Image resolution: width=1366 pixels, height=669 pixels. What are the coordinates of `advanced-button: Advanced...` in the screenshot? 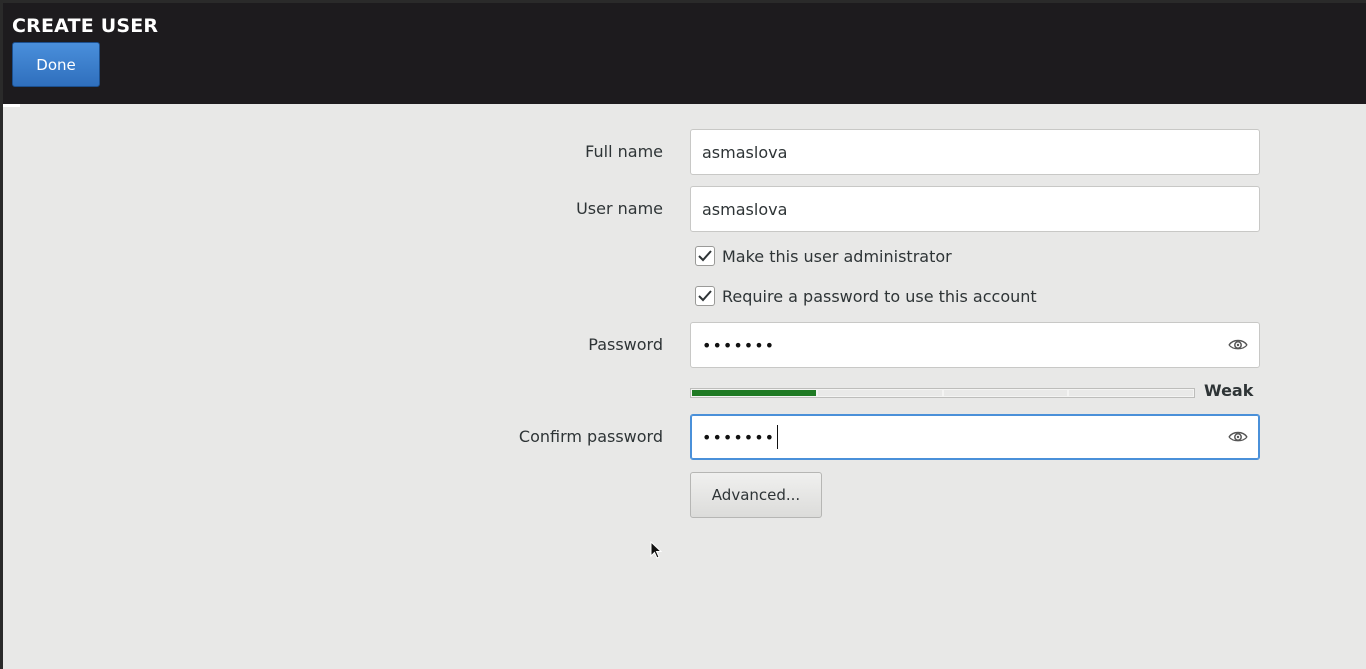 It's located at (756, 495).